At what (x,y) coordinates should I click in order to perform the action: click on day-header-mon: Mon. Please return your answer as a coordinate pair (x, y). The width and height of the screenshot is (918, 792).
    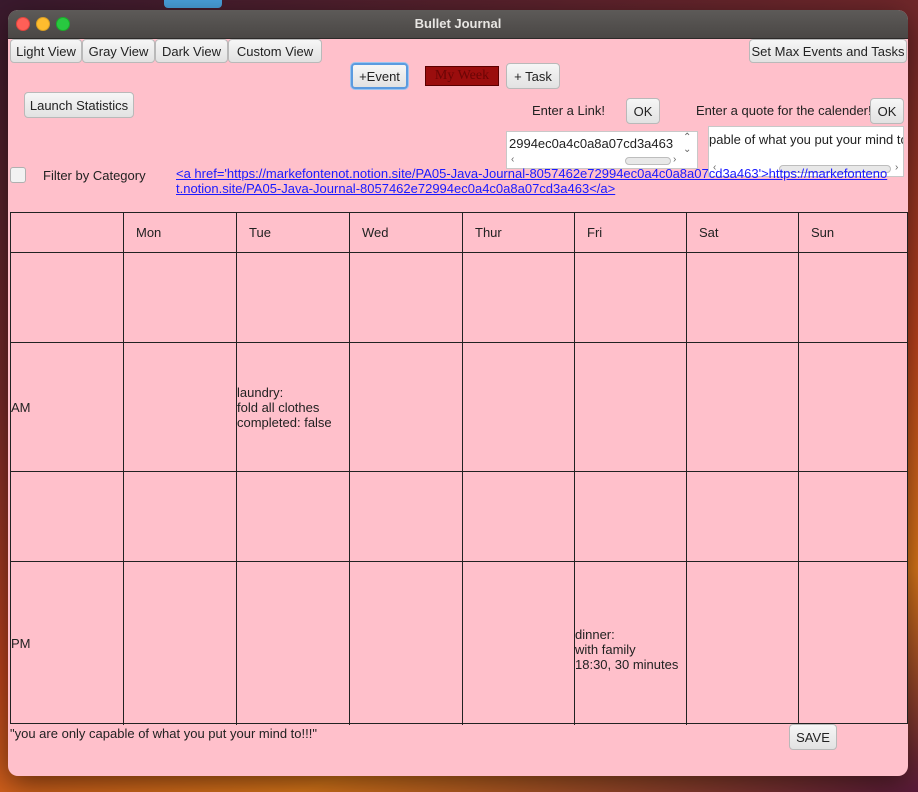
    Looking at the image, I should click on (180, 233).